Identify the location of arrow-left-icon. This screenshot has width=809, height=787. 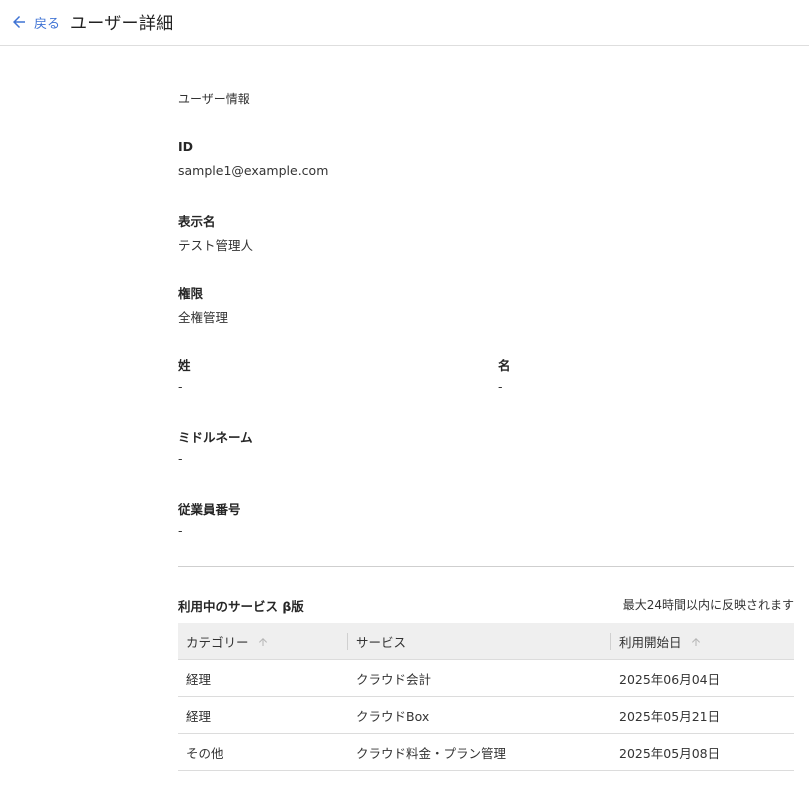
(19, 22).